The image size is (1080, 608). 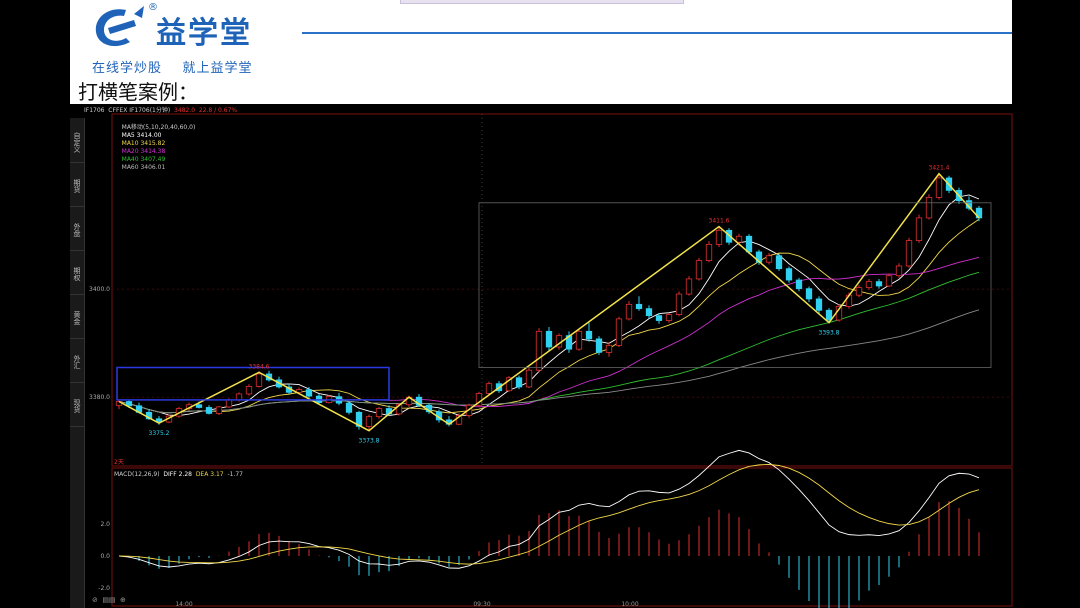 I want to click on diff-value: 2.28, so click(x=185, y=474).